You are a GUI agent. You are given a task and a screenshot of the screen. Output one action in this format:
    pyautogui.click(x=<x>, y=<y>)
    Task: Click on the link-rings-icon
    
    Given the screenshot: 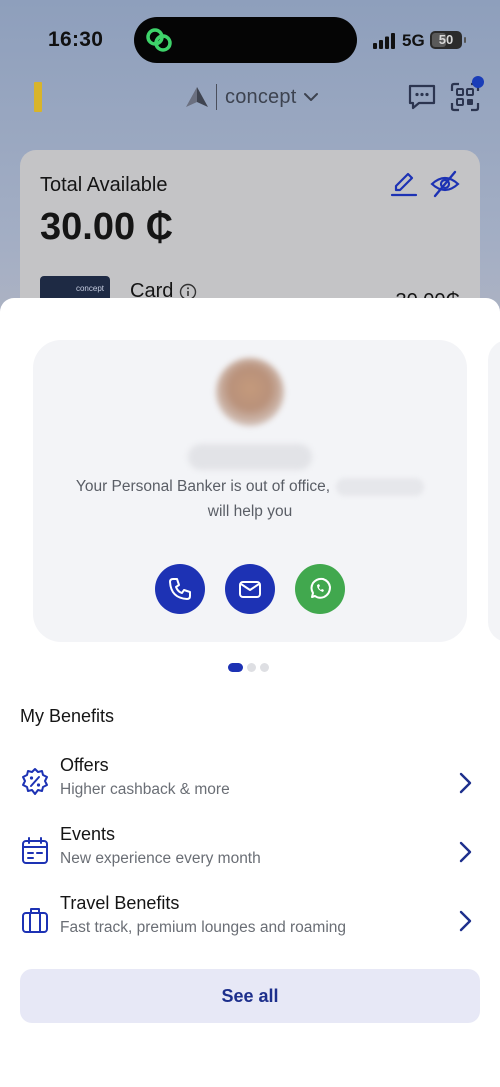 What is the action you would take?
    pyautogui.click(x=159, y=40)
    